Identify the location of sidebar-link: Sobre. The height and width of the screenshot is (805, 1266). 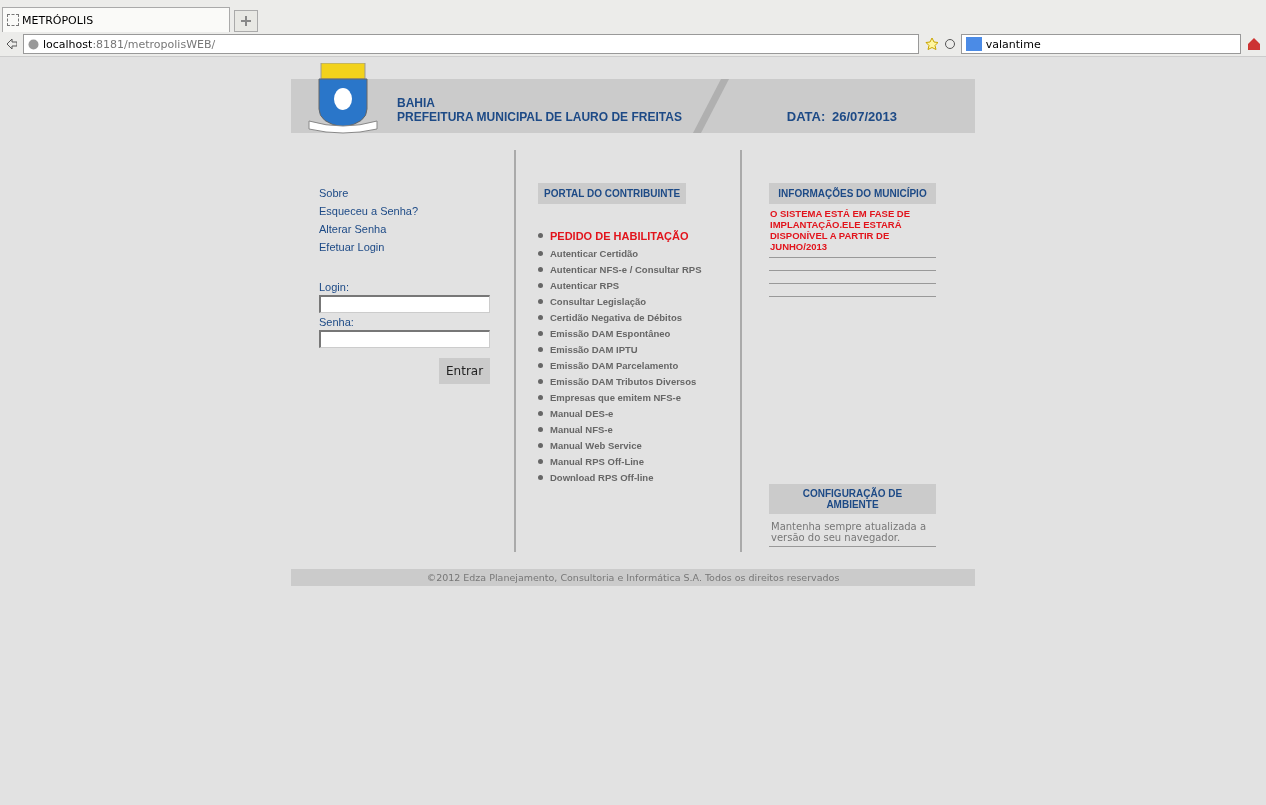
(334, 193).